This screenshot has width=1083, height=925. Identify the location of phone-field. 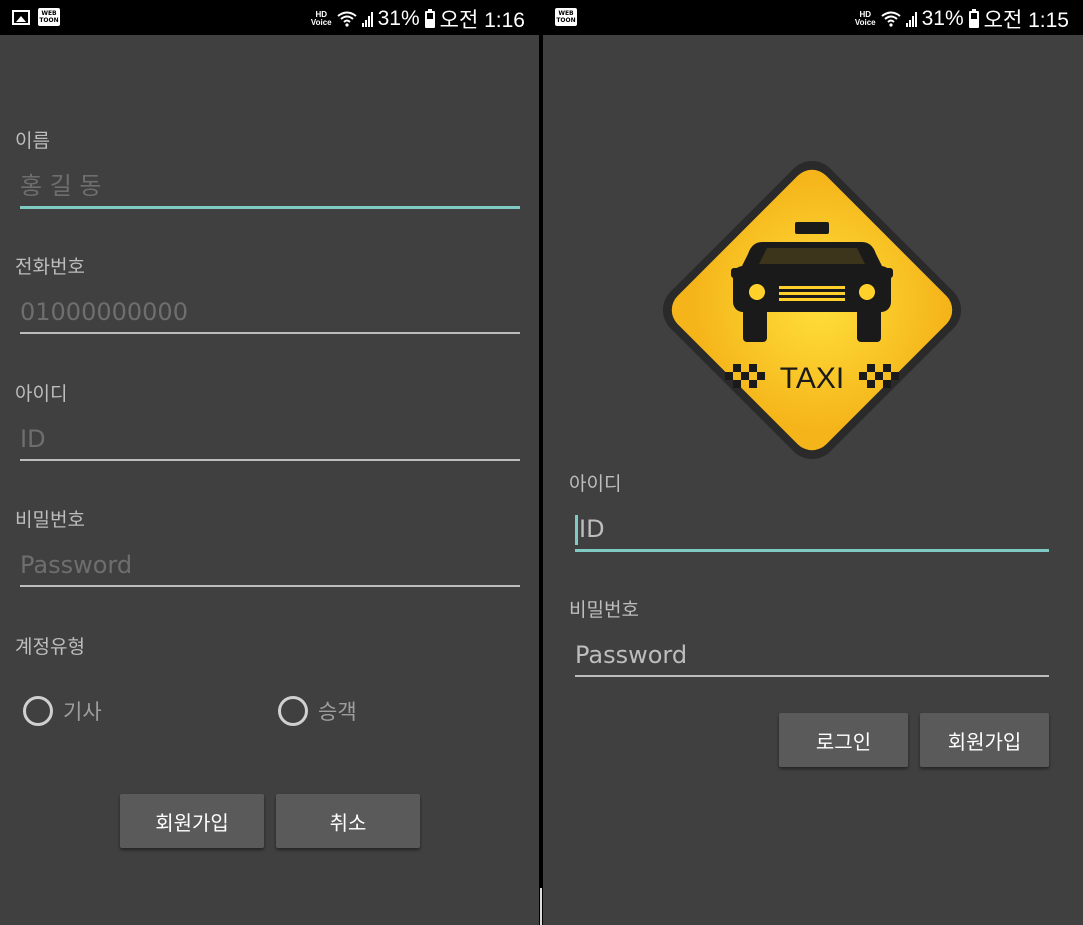
(270, 313).